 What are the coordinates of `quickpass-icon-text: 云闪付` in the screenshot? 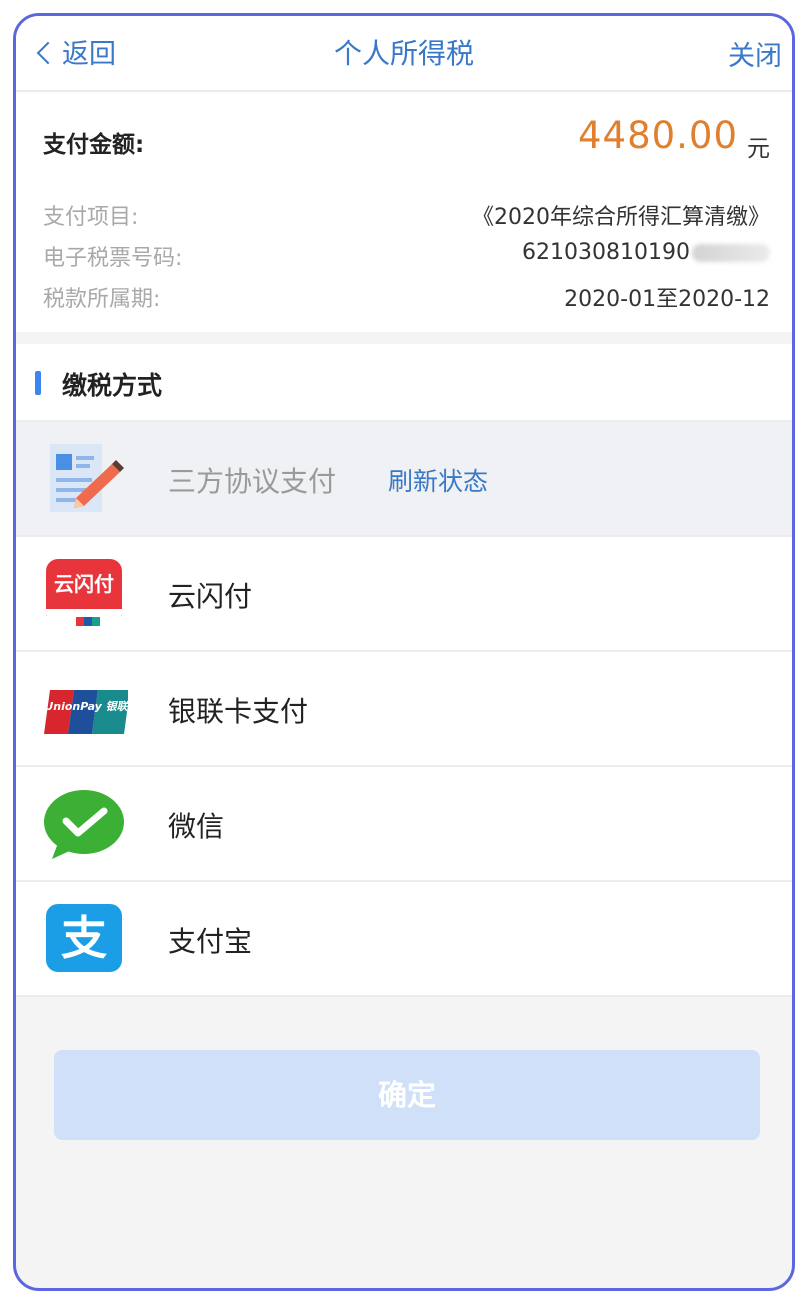 It's located at (84, 584).